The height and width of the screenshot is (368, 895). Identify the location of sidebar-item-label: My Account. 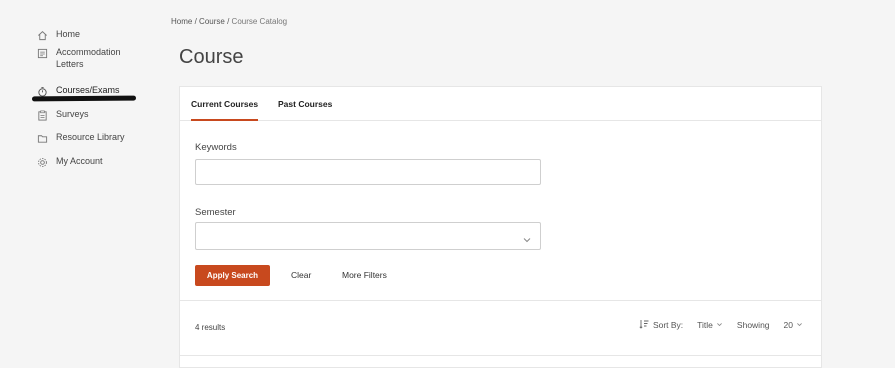
(79, 161).